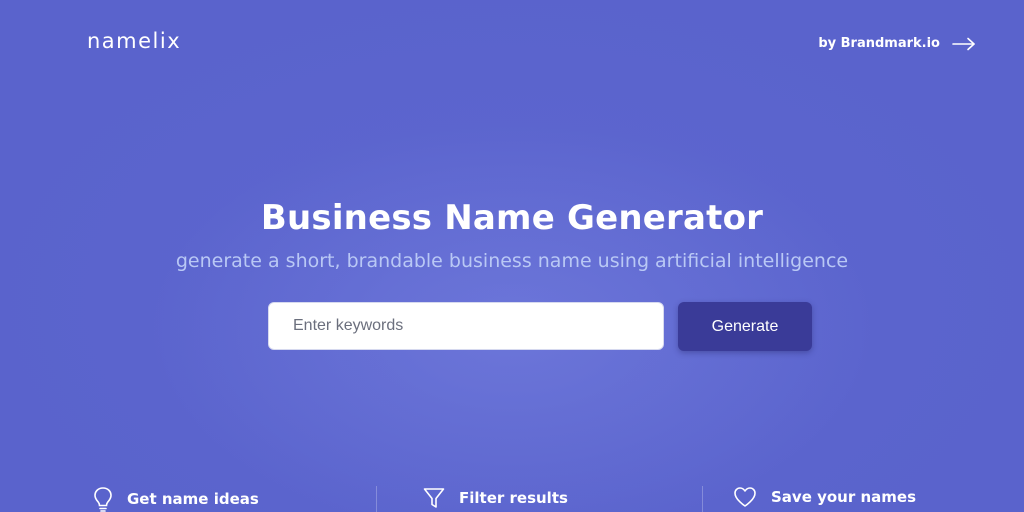 The image size is (1024, 512). What do you see at coordinates (879, 43) in the screenshot?
I see `brandmark-link-label: by Brandmark.io` at bounding box center [879, 43].